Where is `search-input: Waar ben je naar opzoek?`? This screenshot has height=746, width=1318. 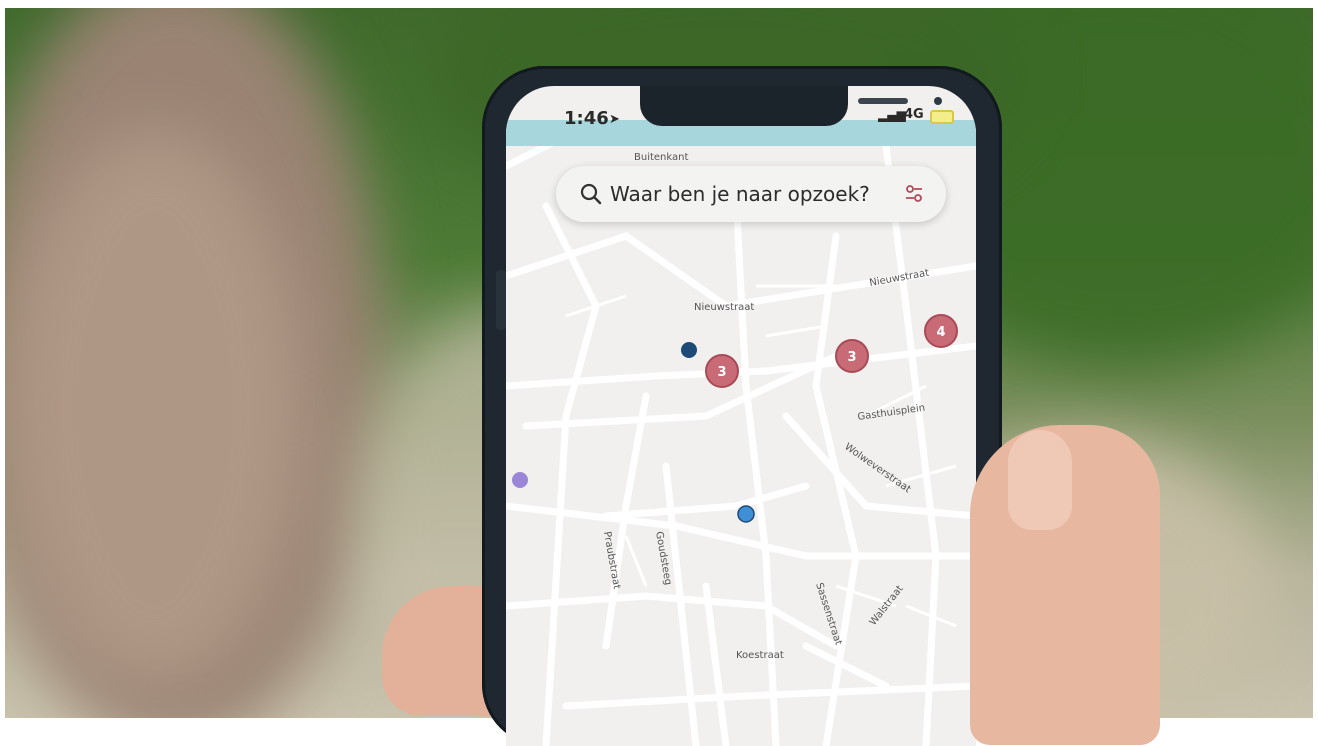
search-input: Waar ben je naar opzoek? is located at coordinates (740, 194).